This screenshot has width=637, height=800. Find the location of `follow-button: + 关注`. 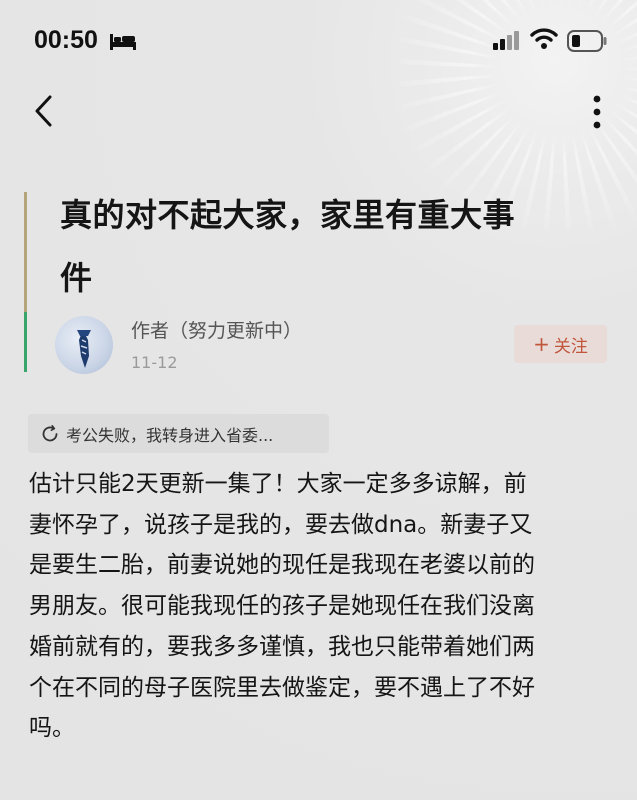

follow-button: + 关注 is located at coordinates (560, 344).